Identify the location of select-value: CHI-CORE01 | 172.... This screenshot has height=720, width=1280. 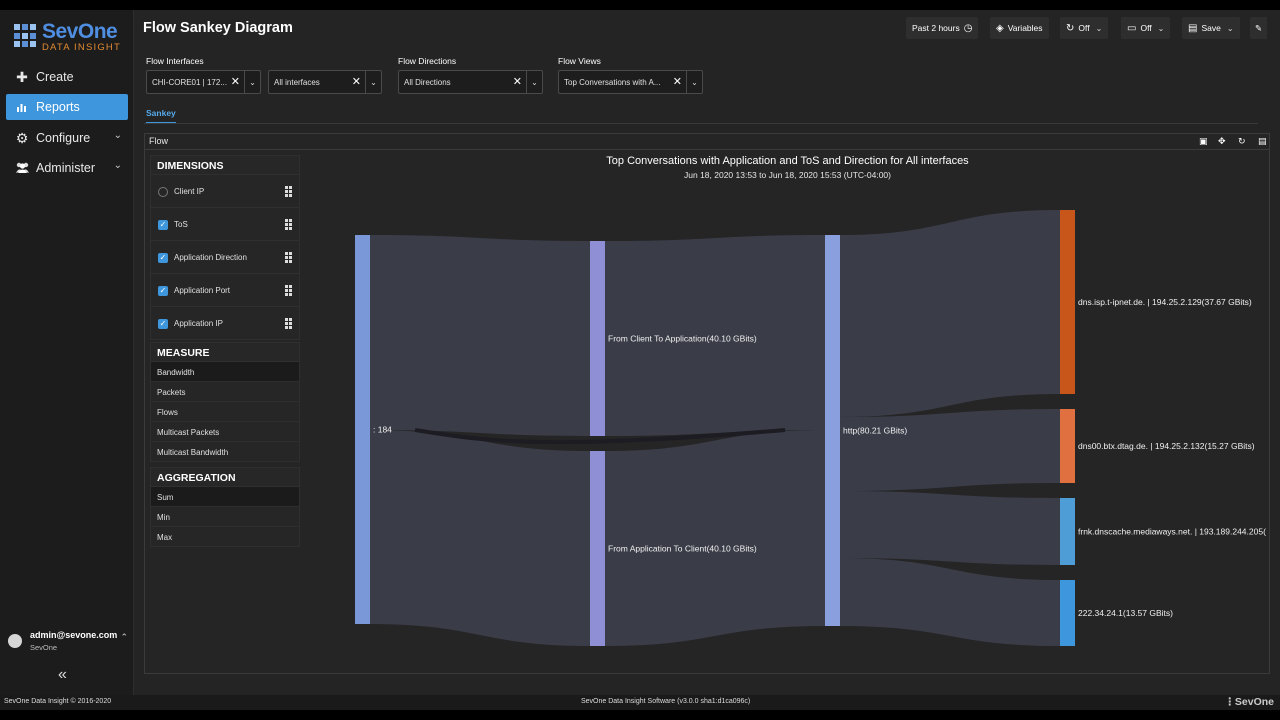
(189, 82).